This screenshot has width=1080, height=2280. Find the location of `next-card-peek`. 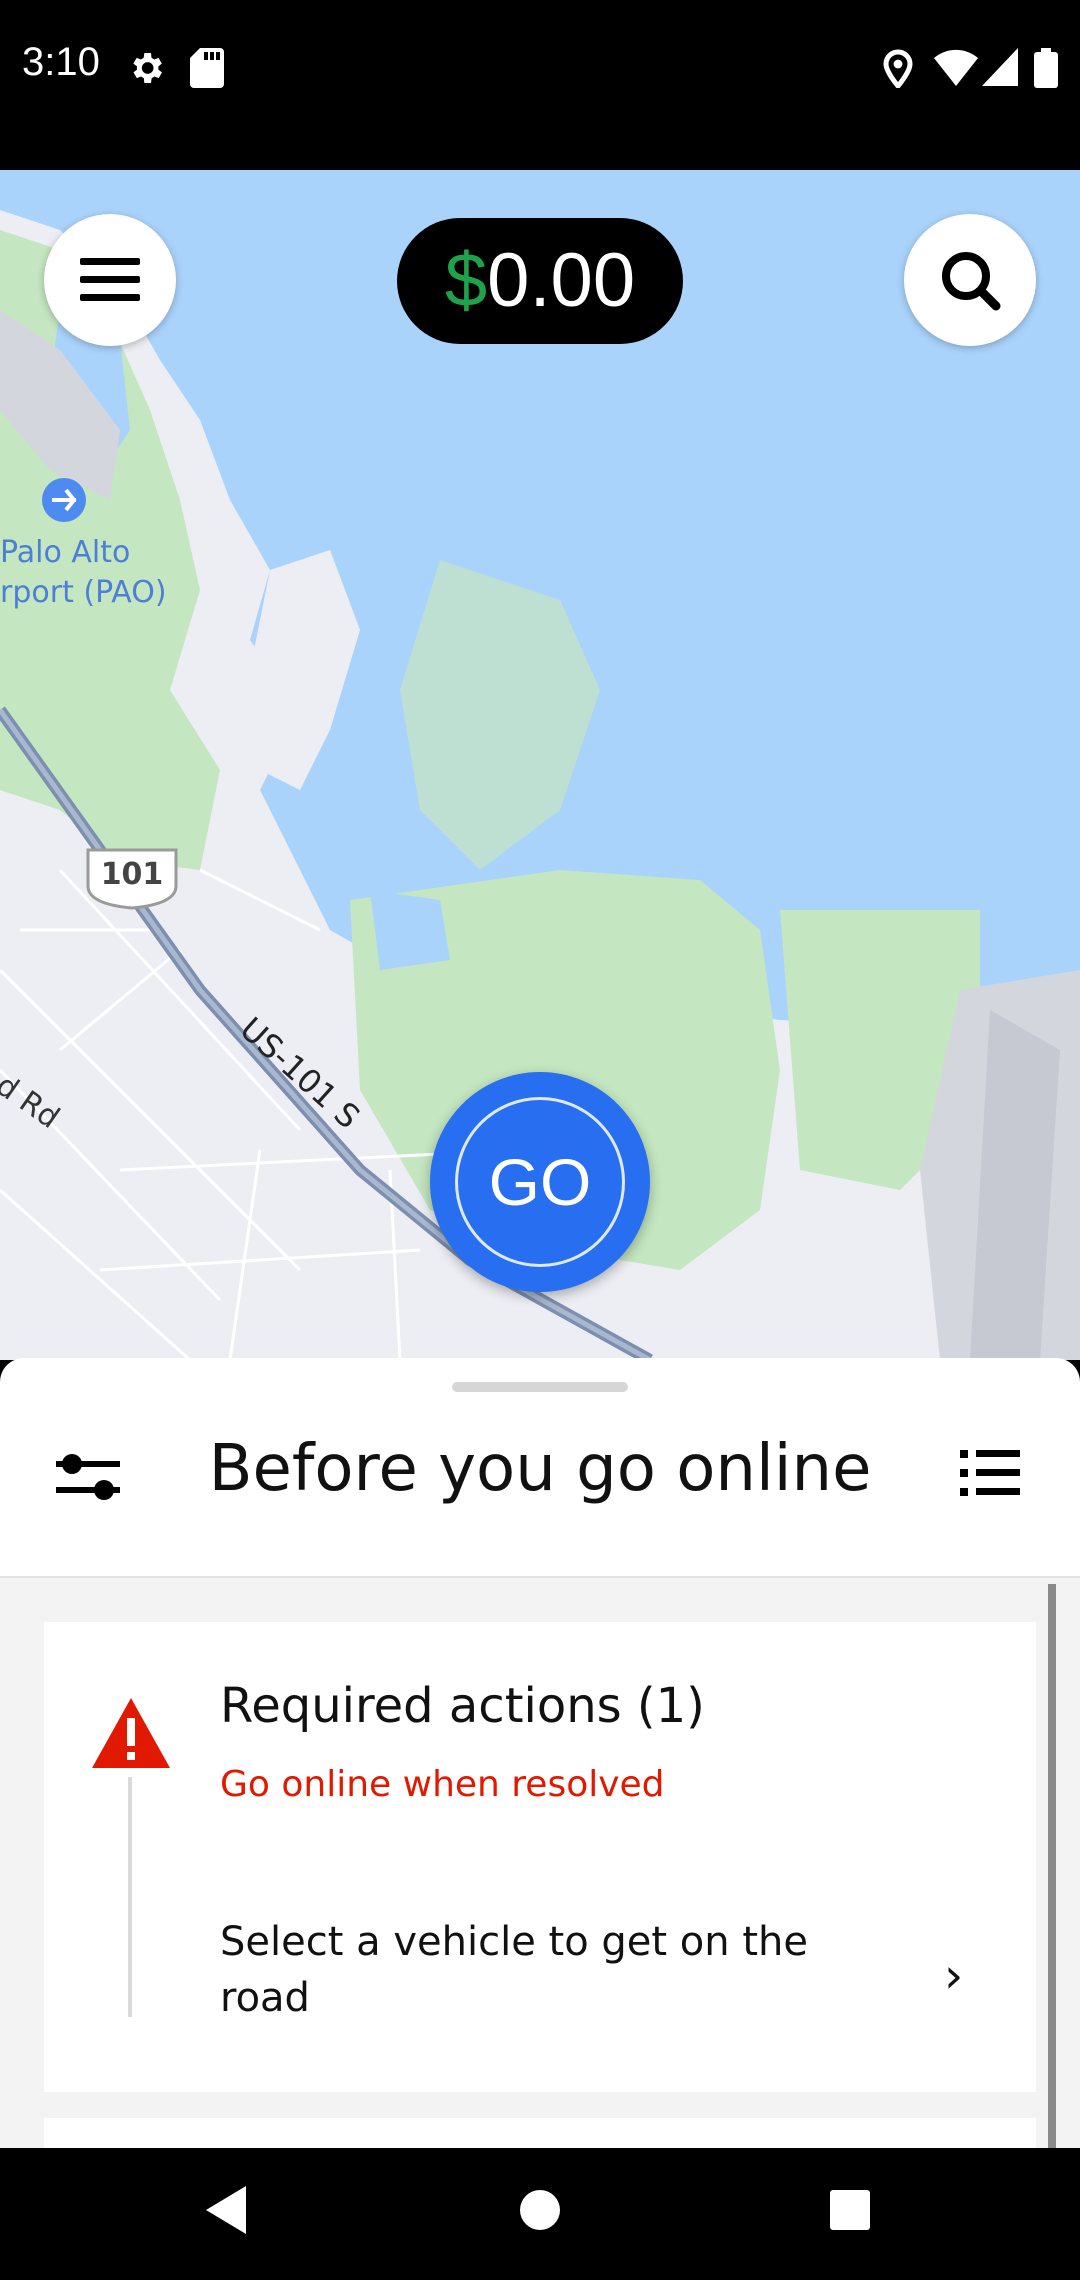

next-card-peek is located at coordinates (540, 2133).